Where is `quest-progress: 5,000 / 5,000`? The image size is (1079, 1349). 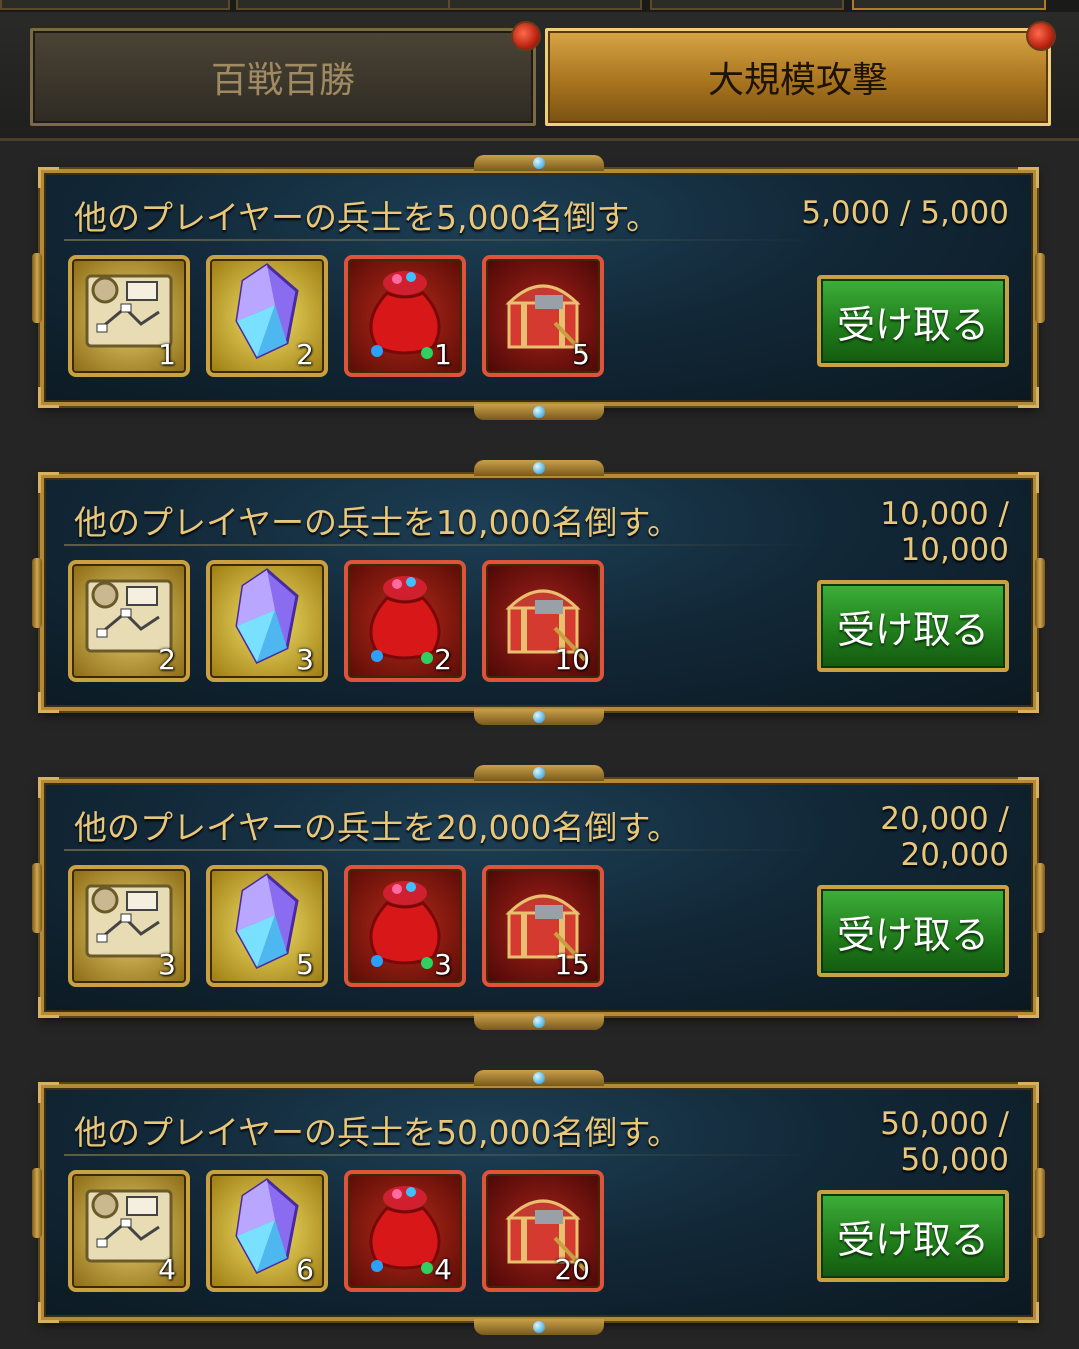
quest-progress: 5,000 / 5,000 is located at coordinates (889, 213).